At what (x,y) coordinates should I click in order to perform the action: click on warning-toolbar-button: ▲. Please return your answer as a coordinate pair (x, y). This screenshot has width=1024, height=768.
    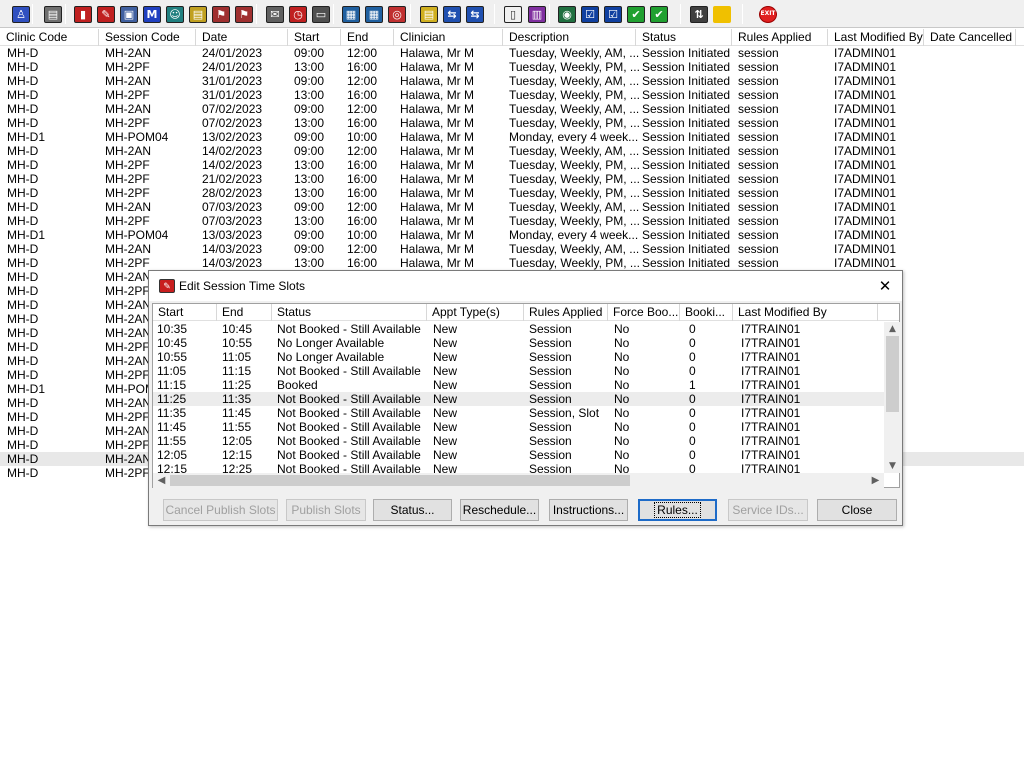
    Looking at the image, I should click on (722, 14).